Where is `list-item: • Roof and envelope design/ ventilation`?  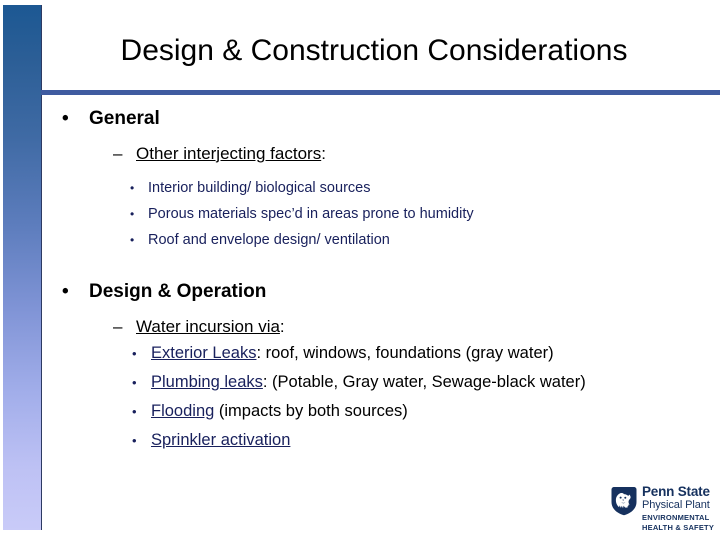
list-item: • Roof and envelope design/ ventilation is located at coordinates (360, 240).